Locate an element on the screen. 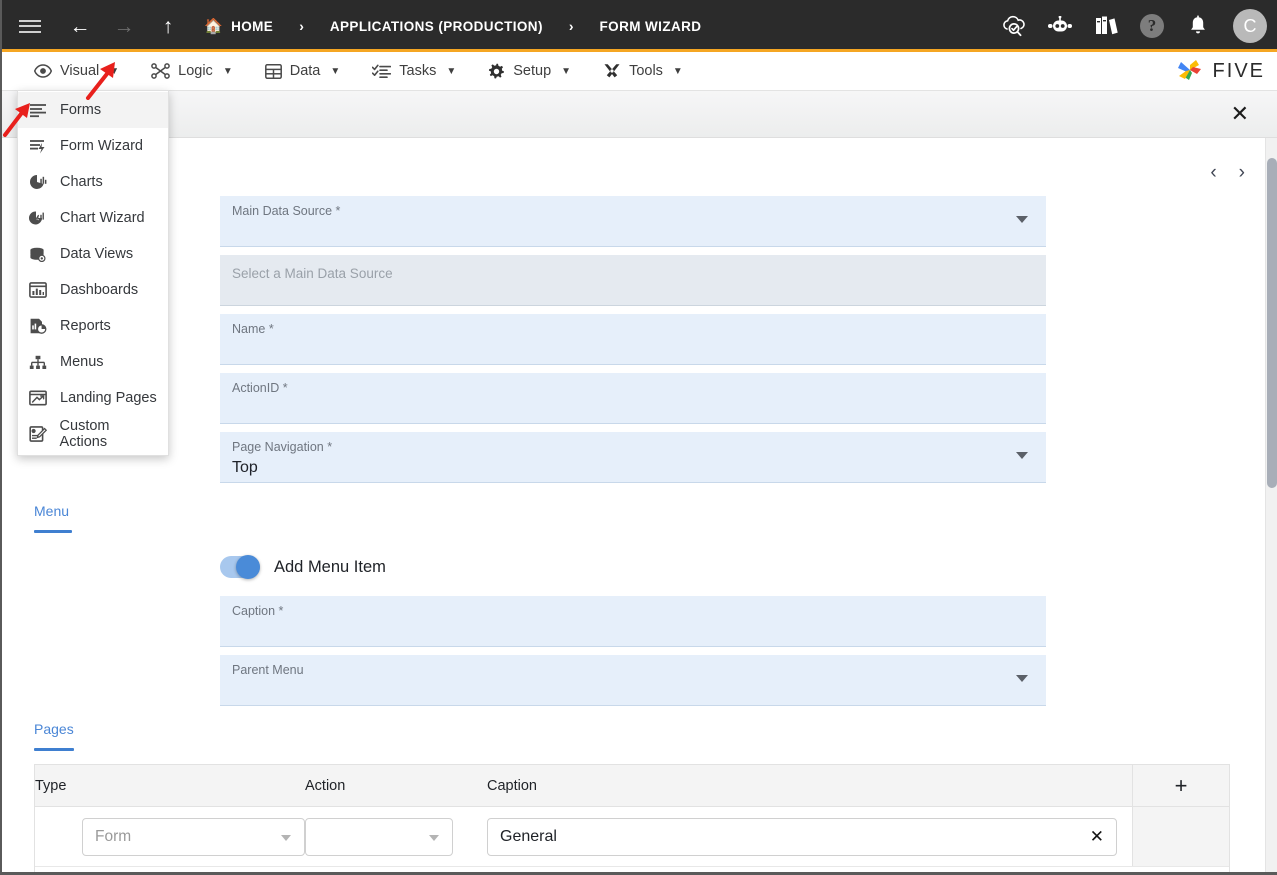  page-type-select: Form is located at coordinates (193, 836).